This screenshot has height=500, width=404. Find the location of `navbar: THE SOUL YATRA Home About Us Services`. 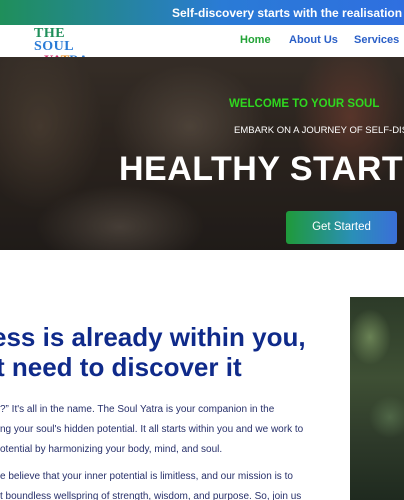

navbar: THE SOUL YATRA Home About Us Services is located at coordinates (215, 46).